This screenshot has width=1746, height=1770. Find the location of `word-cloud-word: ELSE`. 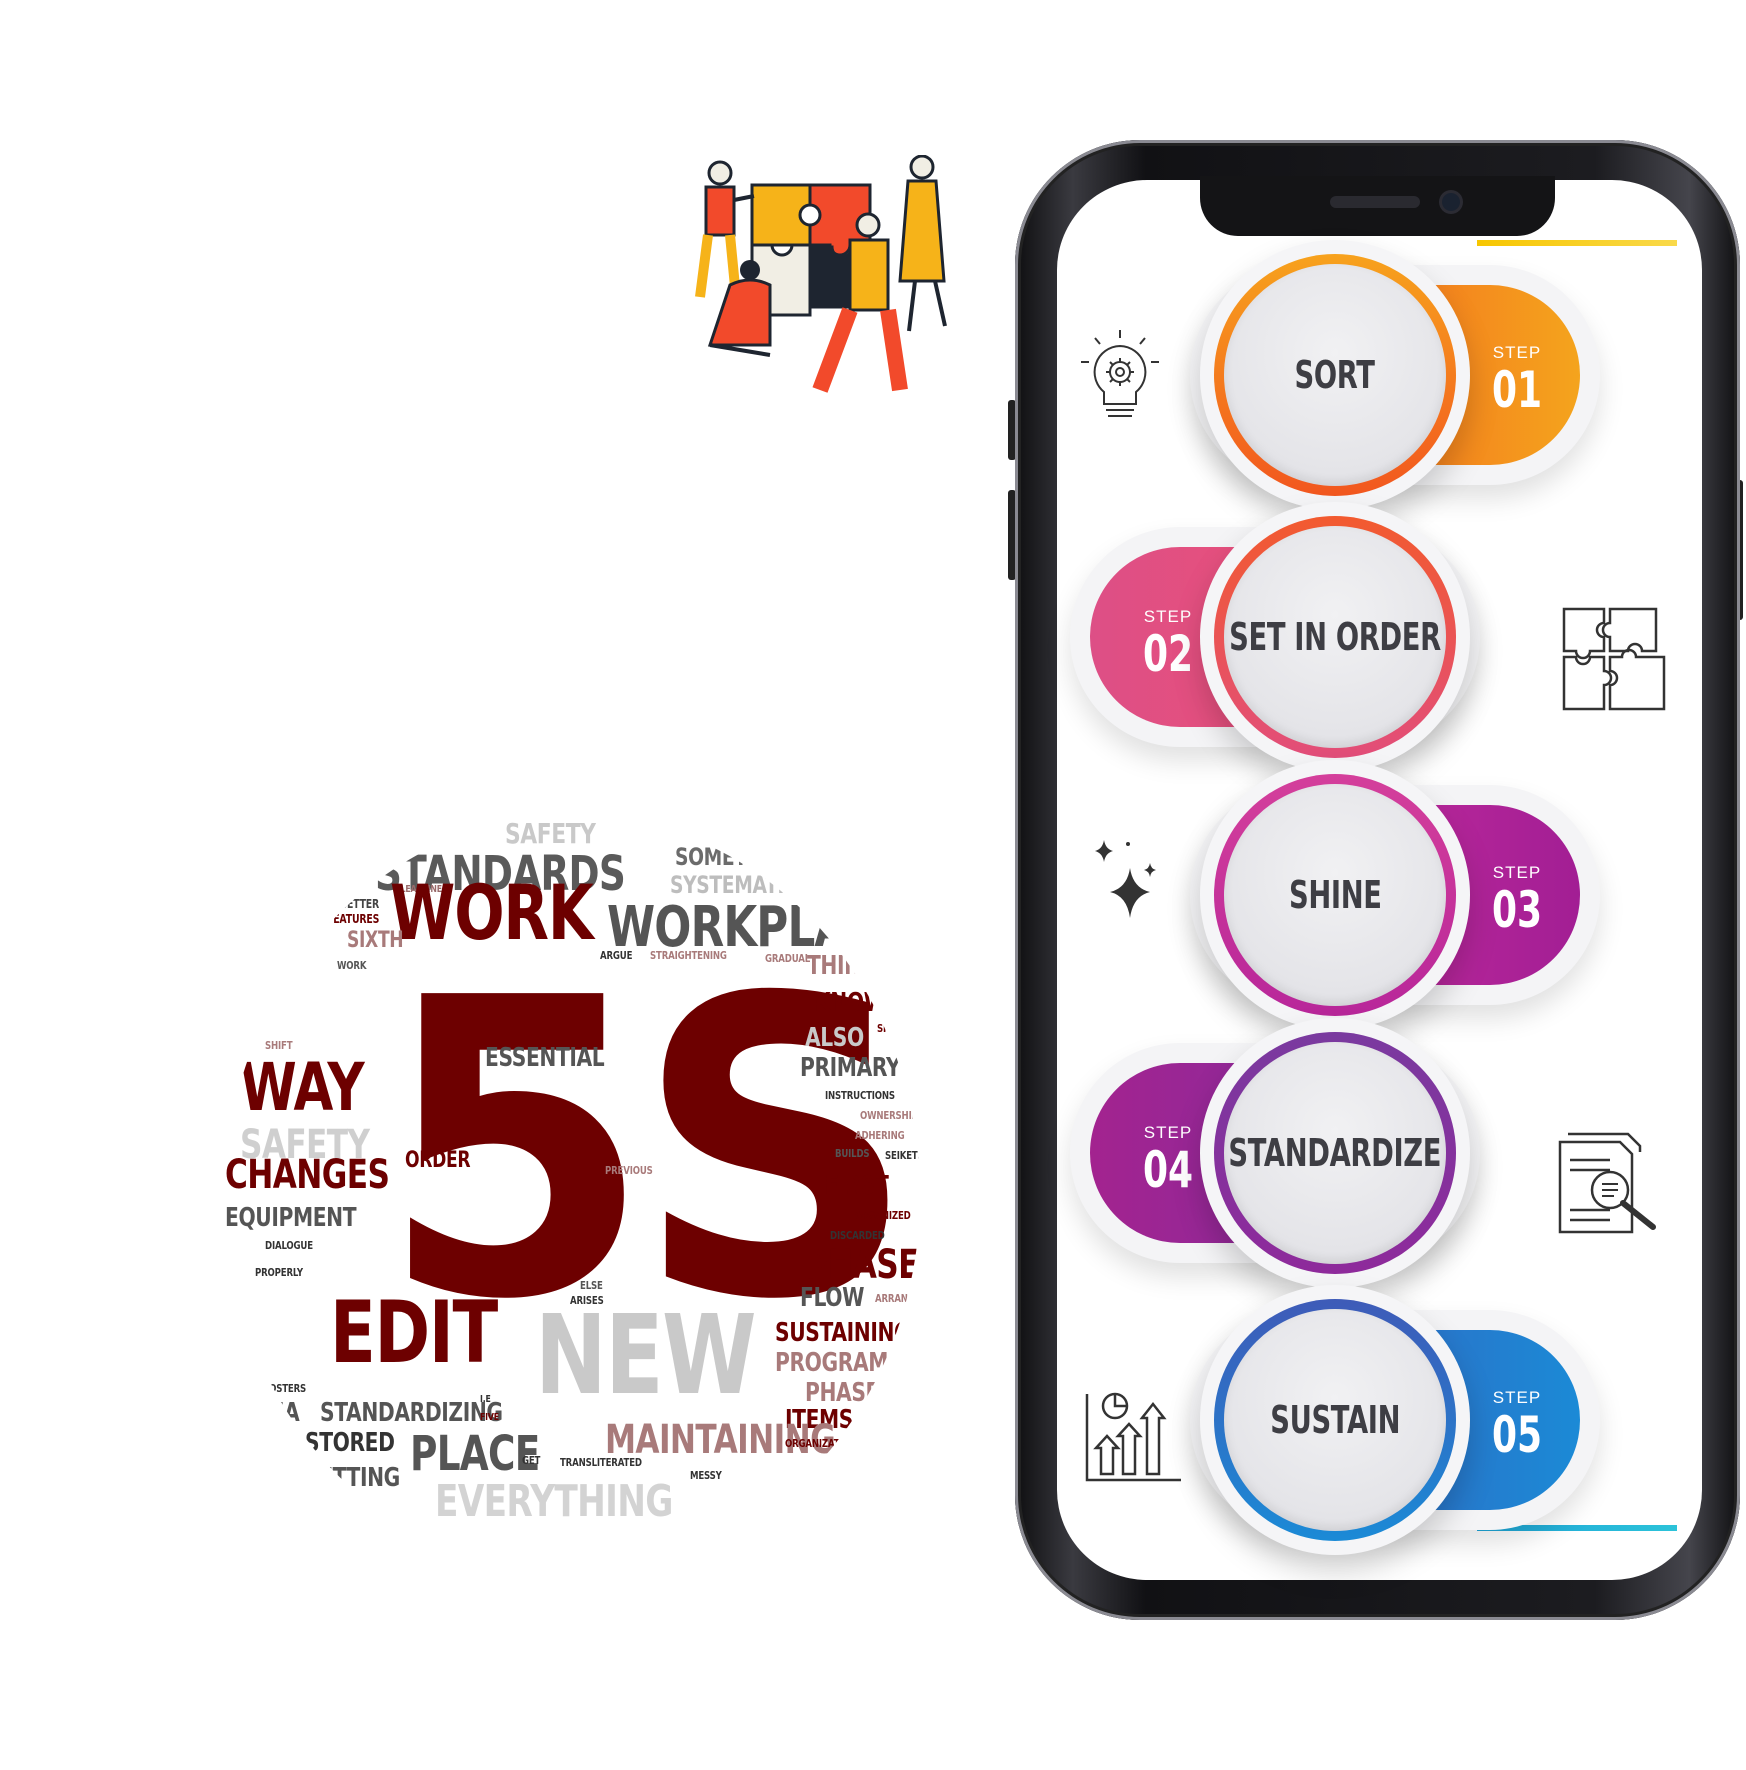

word-cloud-word: ELSE is located at coordinates (591, 1285).